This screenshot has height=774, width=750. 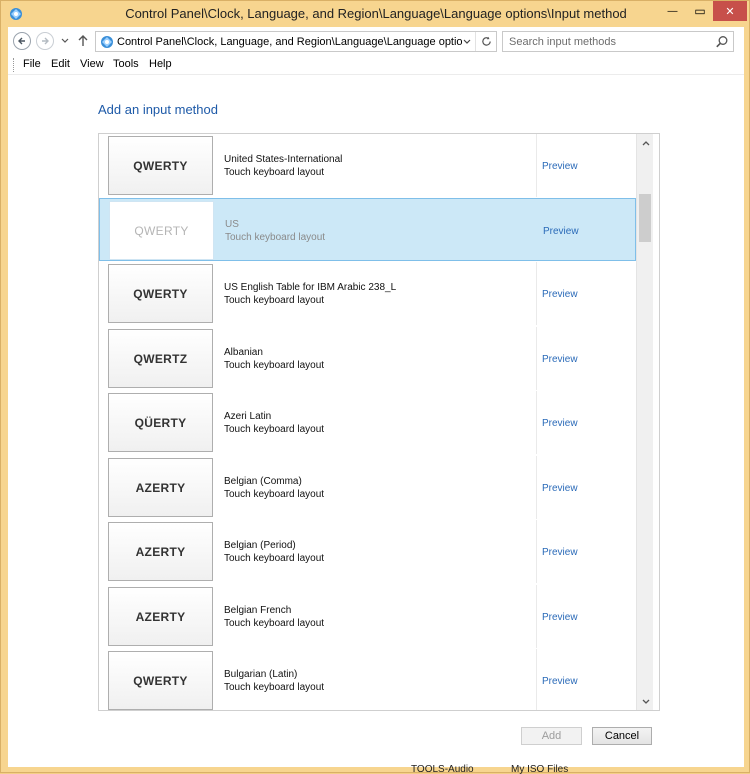 I want to click on forward-button, so click(x=45, y=41).